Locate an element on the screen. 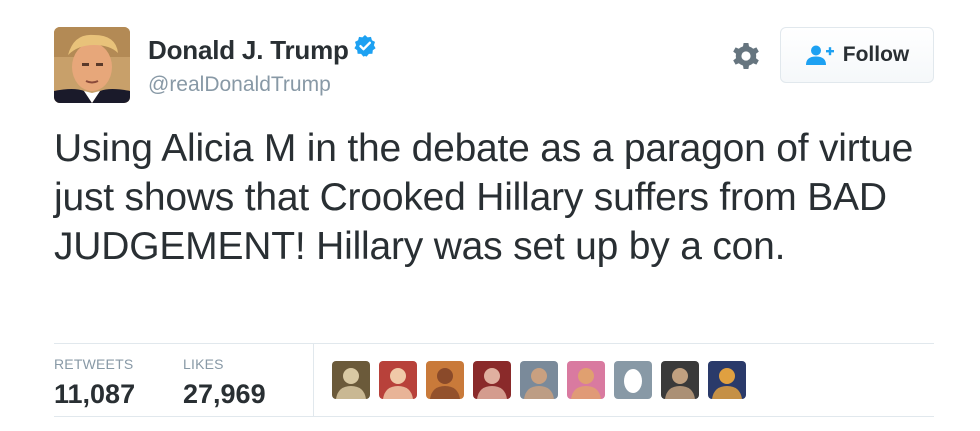 The height and width of the screenshot is (431, 980). retweets-stat: RETWEETS 11,087 is located at coordinates (94, 383).